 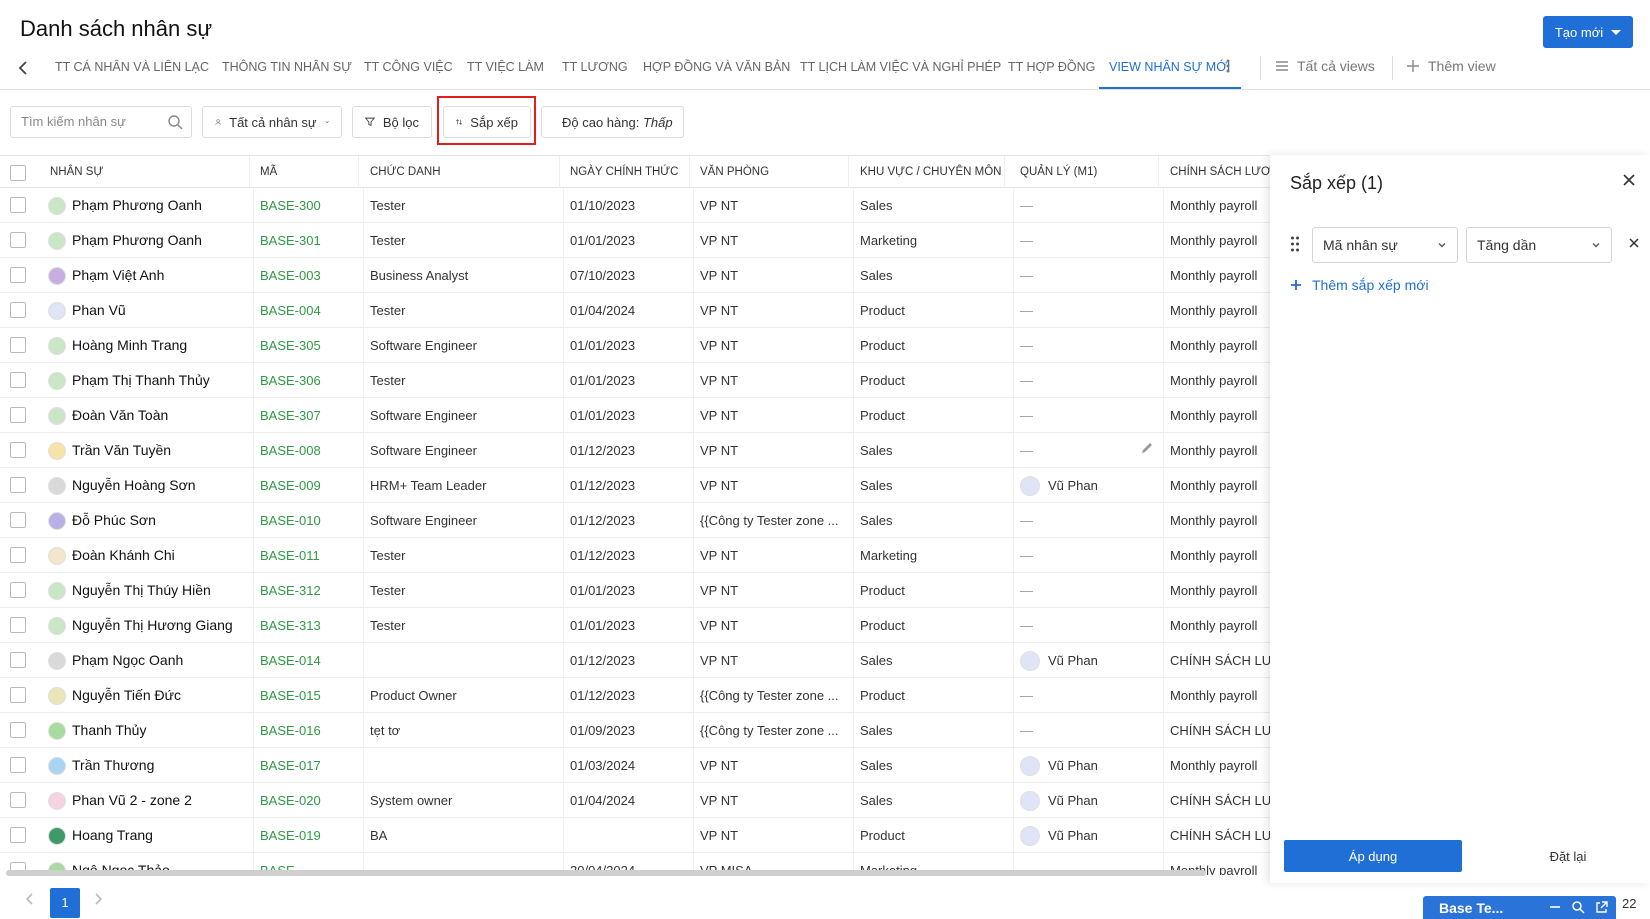 I want to click on more-vertical-icon, so click(x=1228, y=68).